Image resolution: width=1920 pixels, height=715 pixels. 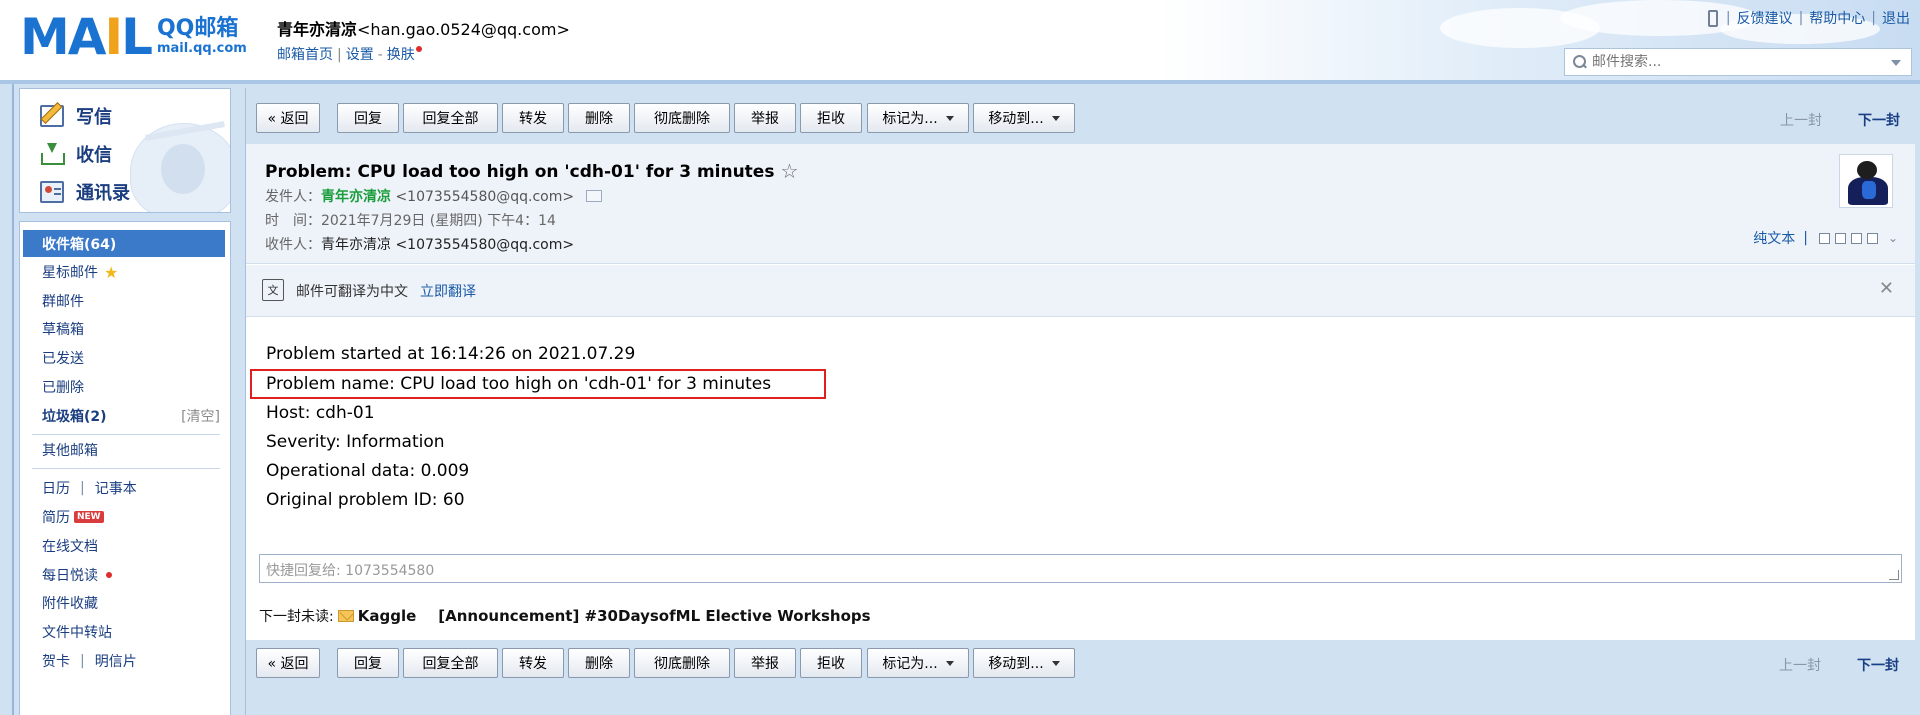 What do you see at coordinates (1866, 181) in the screenshot?
I see `sender-avatar` at bounding box center [1866, 181].